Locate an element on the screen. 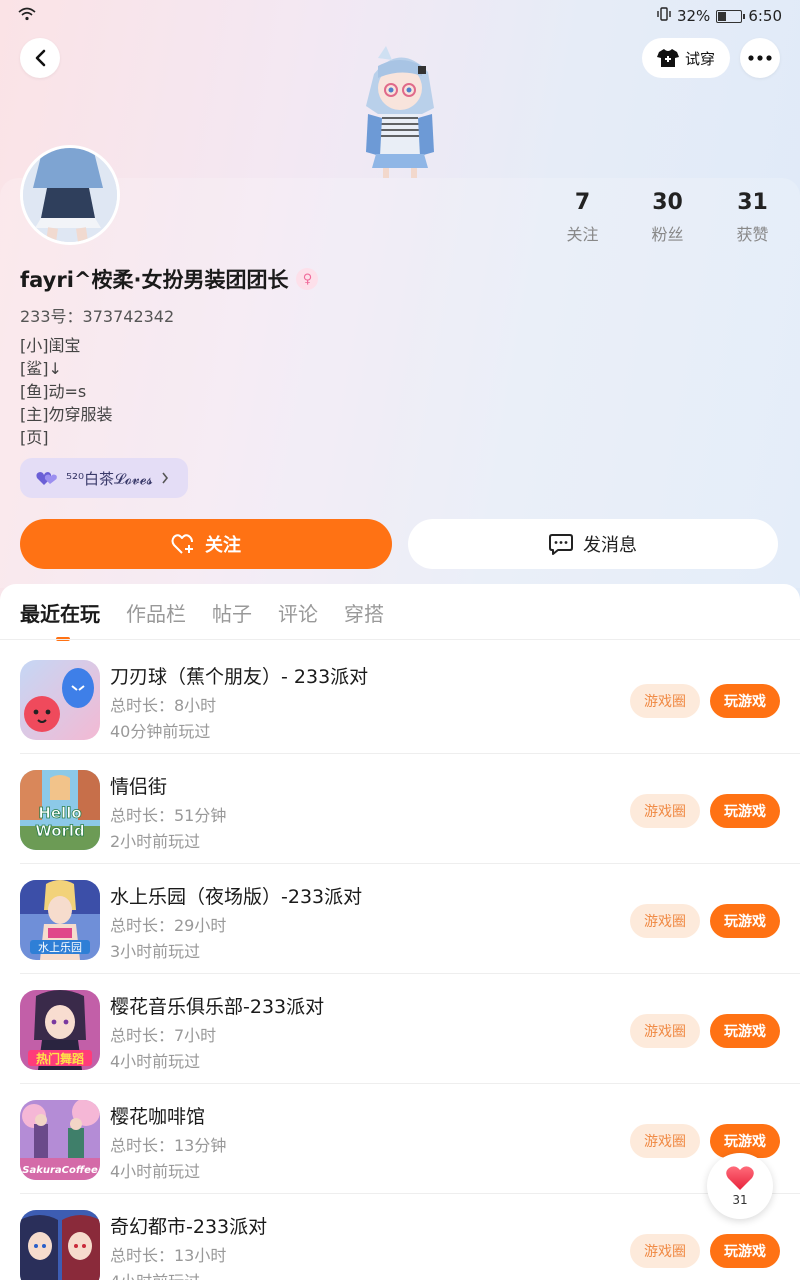 This screenshot has height=1280, width=800. floating-like-button: 31 is located at coordinates (740, 1186).